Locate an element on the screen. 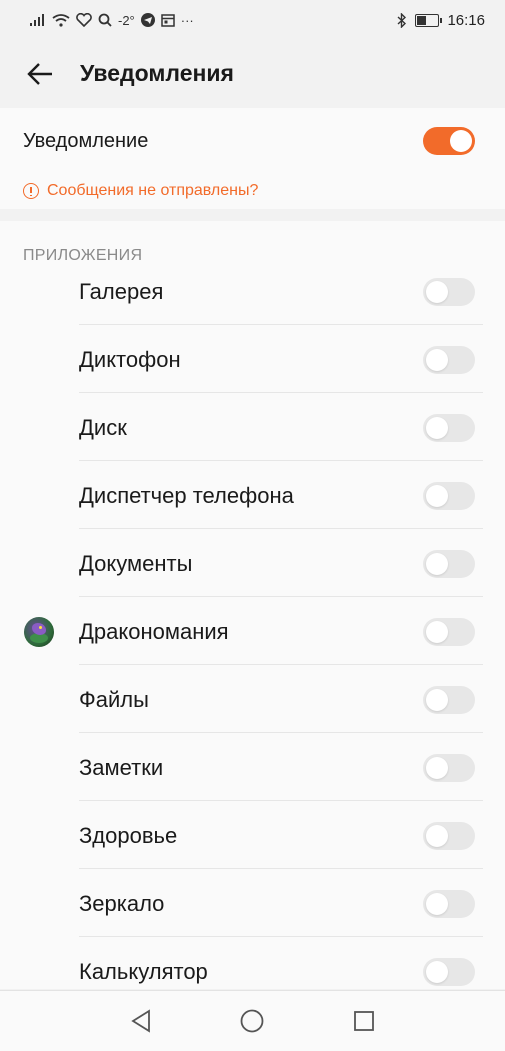 The image size is (505, 1051). status-bar: -2° ··· 16:16 is located at coordinates (252, 20).